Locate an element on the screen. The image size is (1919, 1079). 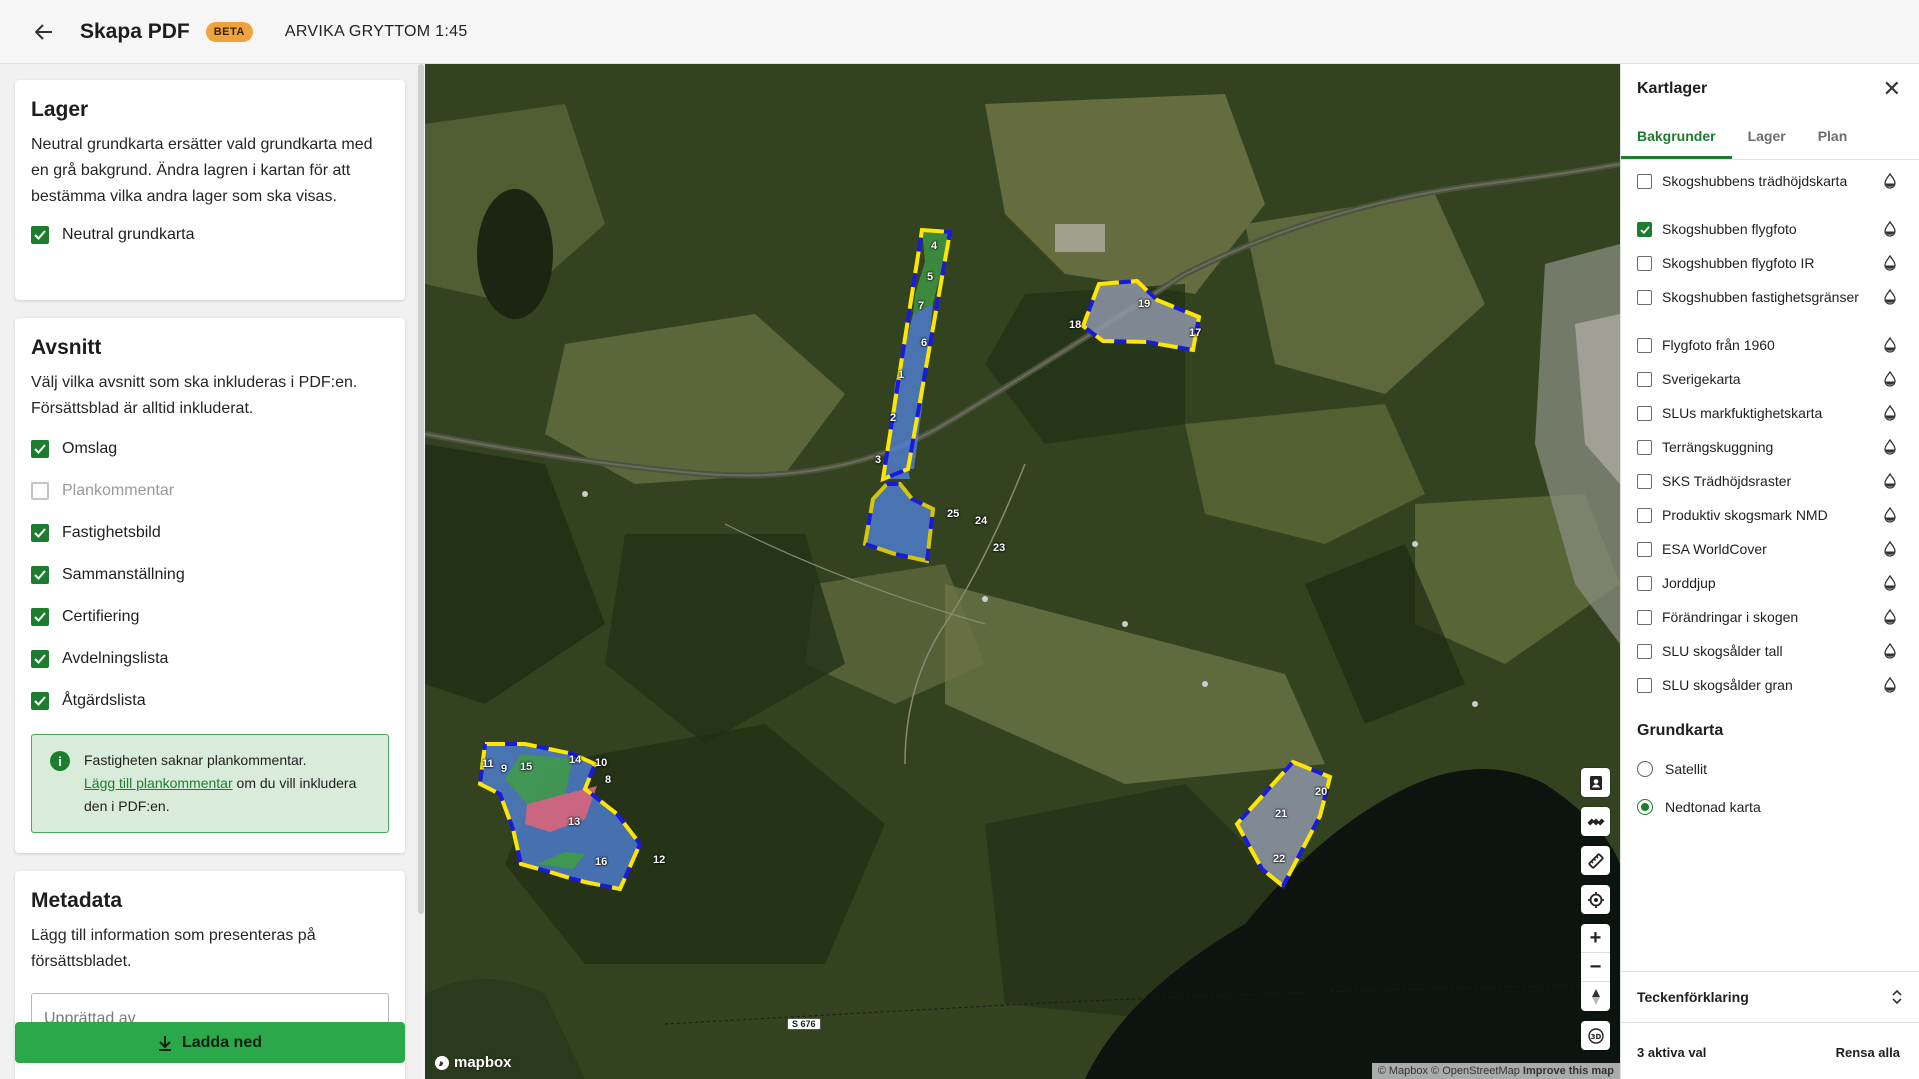
satellite-icon is located at coordinates (1595, 821).